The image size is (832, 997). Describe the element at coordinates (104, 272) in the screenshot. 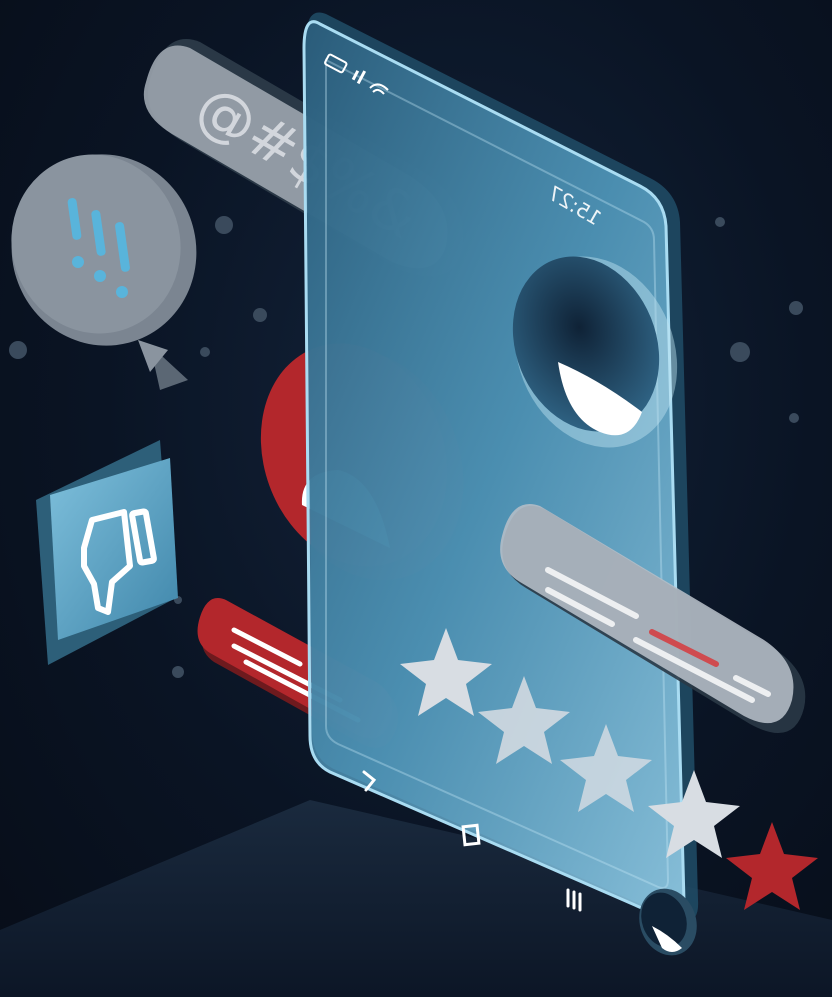

I see `exclamation-bubble` at that location.